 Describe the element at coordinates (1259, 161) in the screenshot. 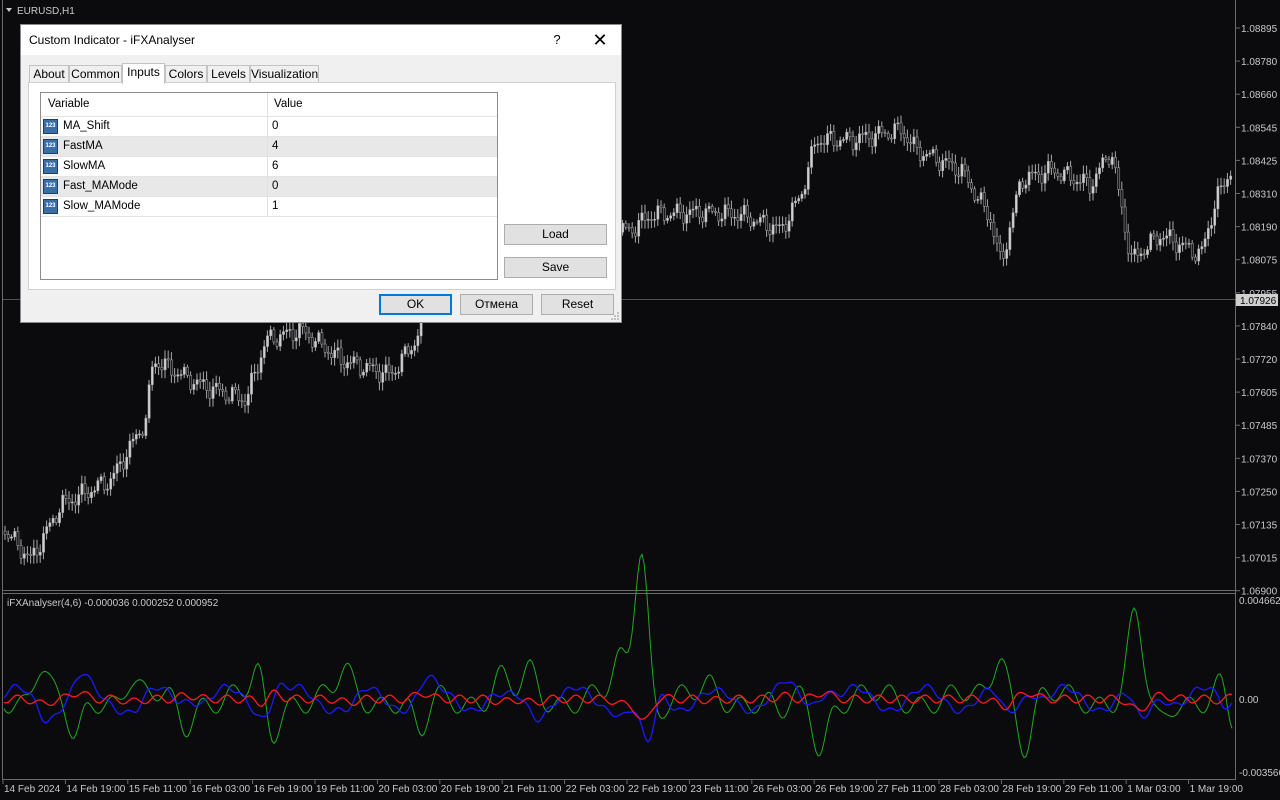

I see `price-label: 1.08425` at that location.